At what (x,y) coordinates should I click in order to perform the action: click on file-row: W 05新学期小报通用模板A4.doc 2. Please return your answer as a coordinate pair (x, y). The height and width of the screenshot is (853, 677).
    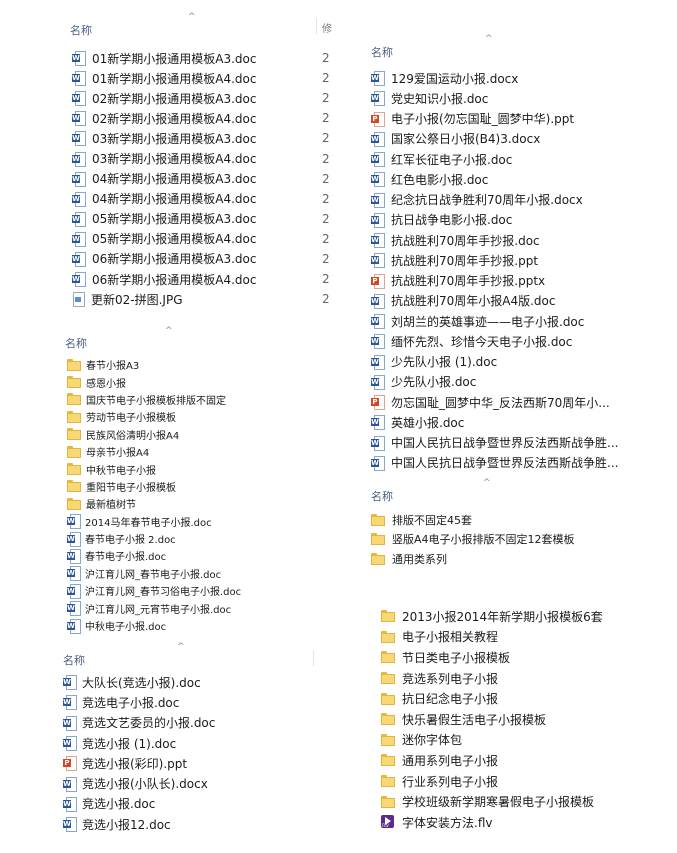
    Looking at the image, I should click on (197, 239).